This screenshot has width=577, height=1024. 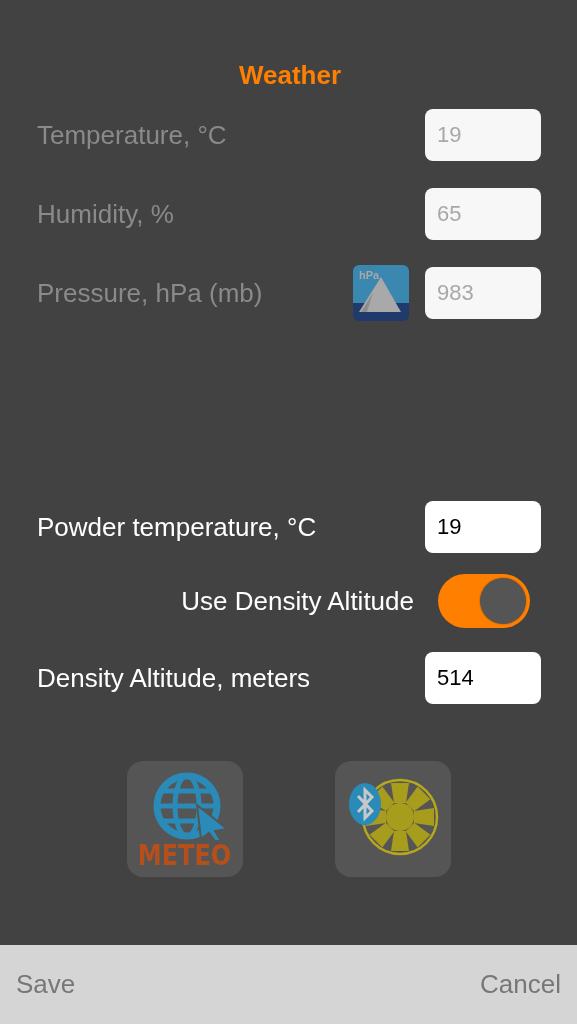 I want to click on field-label: Humidity, %, so click(x=106, y=214).